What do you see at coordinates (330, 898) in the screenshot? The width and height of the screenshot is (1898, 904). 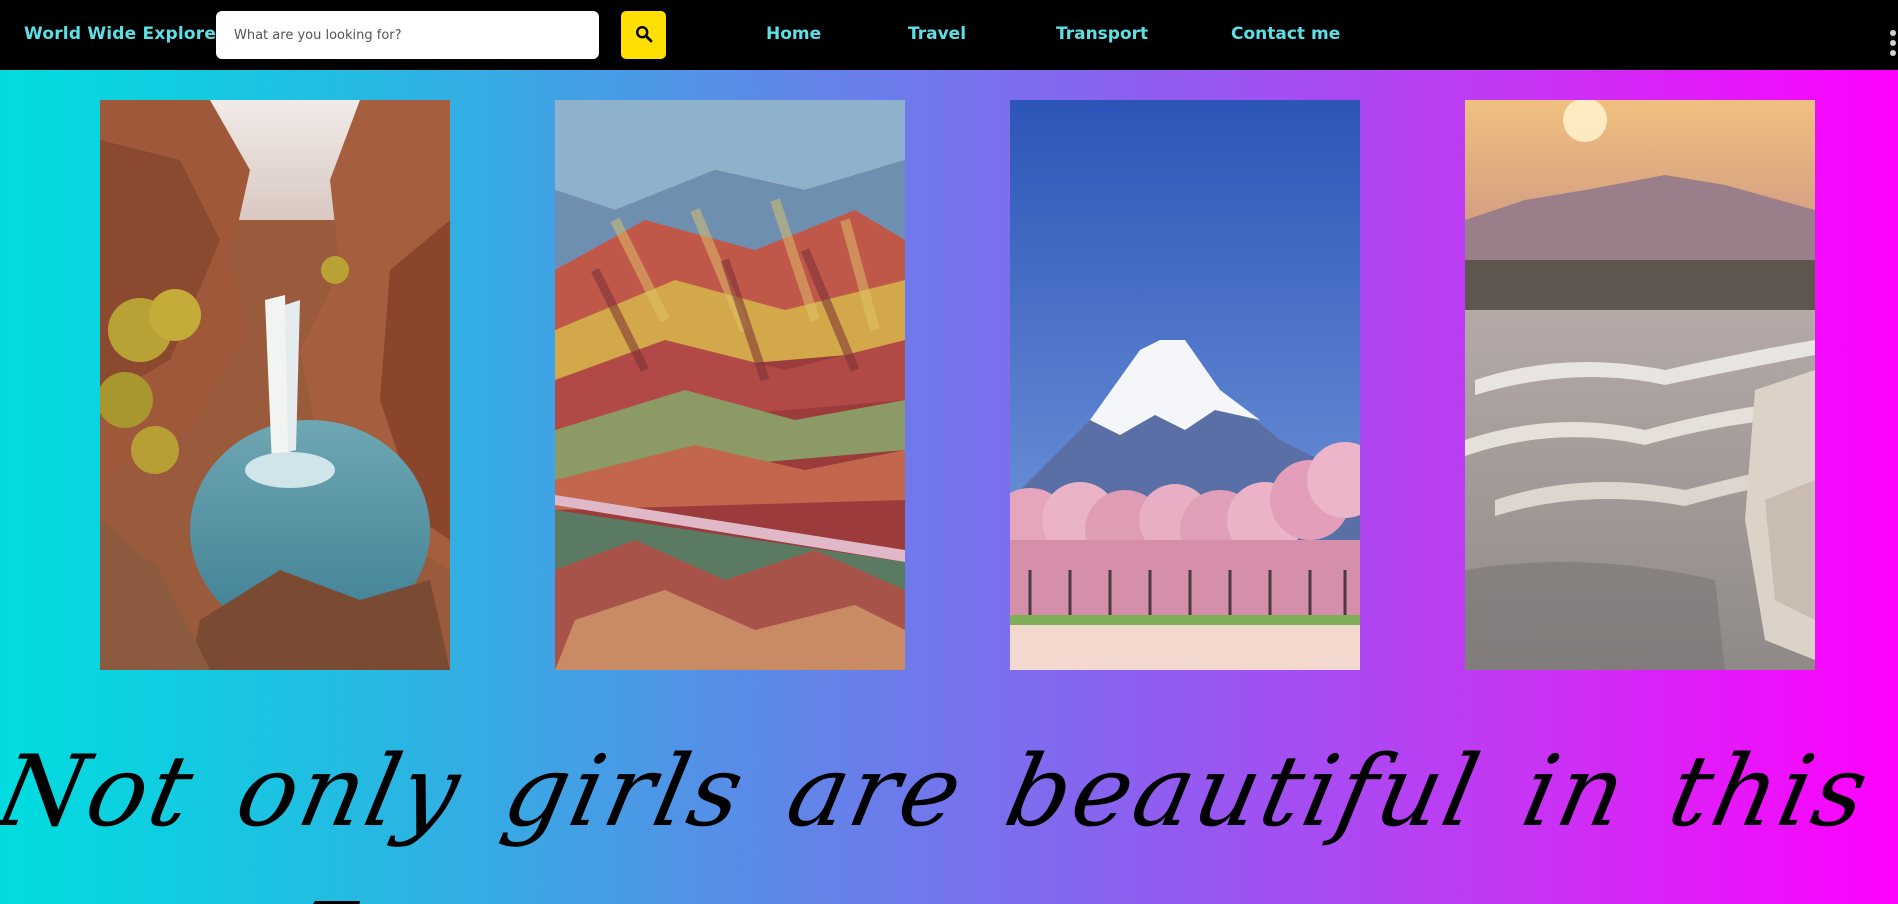 I see `next-heading-fragment` at bounding box center [330, 898].